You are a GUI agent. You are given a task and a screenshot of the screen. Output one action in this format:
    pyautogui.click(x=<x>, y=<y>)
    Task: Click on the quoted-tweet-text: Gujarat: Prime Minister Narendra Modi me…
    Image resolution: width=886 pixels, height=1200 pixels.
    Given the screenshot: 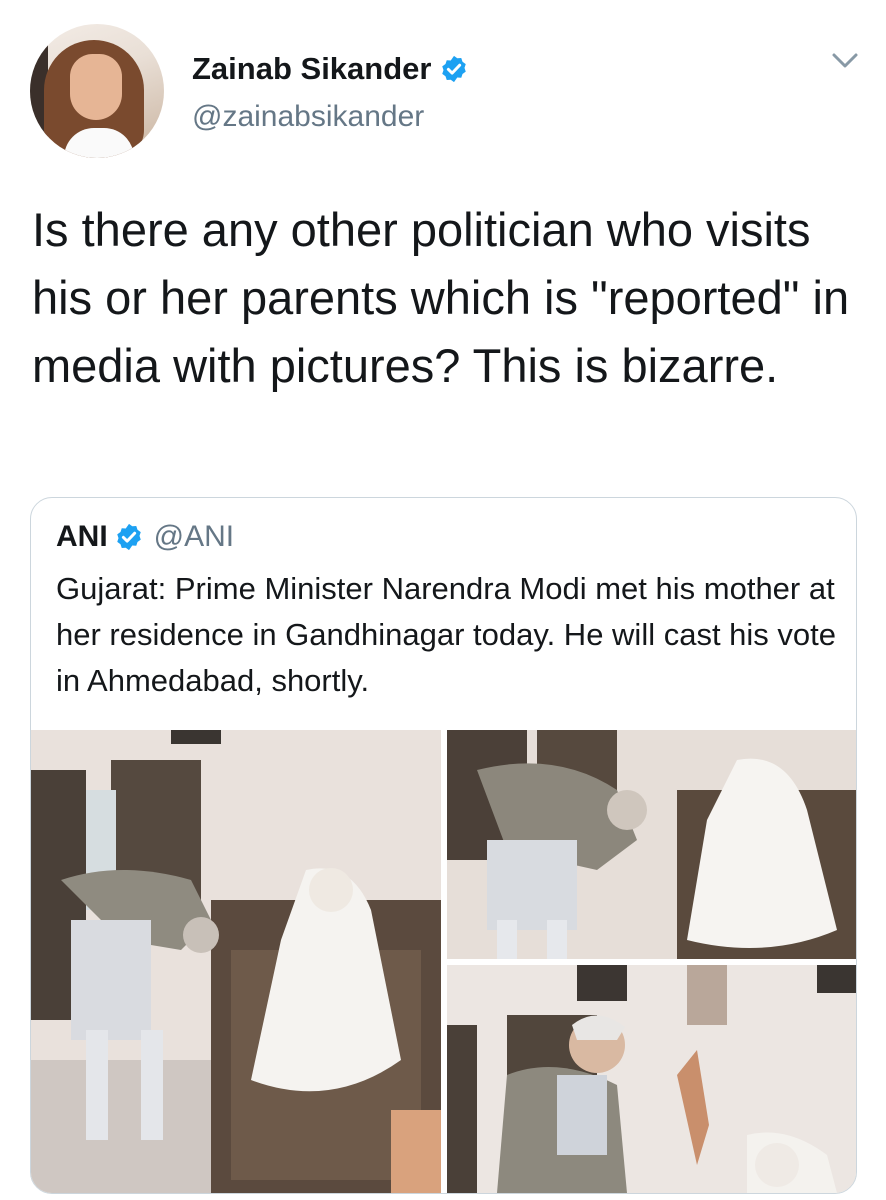 What is the action you would take?
    pyautogui.click(x=446, y=634)
    